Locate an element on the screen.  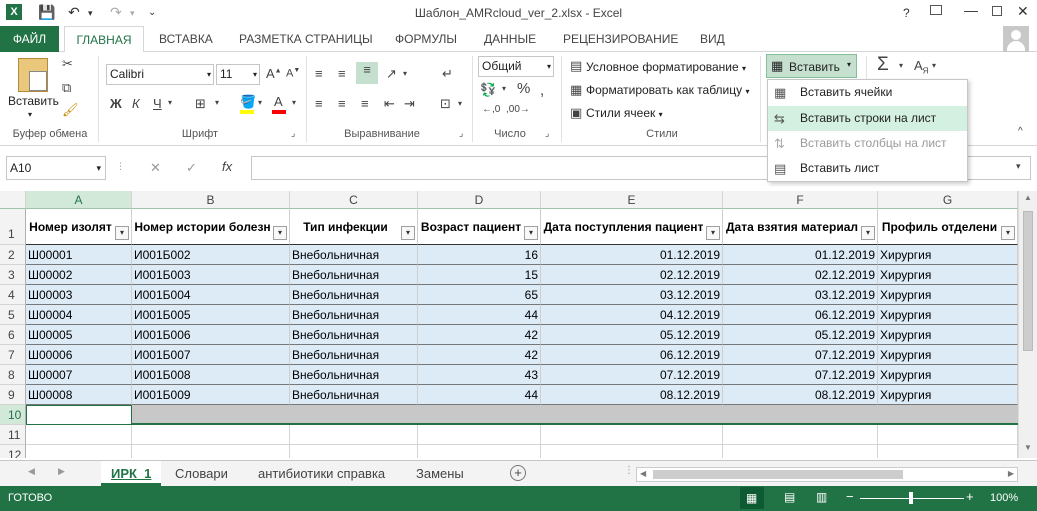
column-header: F is located at coordinates (800, 200).